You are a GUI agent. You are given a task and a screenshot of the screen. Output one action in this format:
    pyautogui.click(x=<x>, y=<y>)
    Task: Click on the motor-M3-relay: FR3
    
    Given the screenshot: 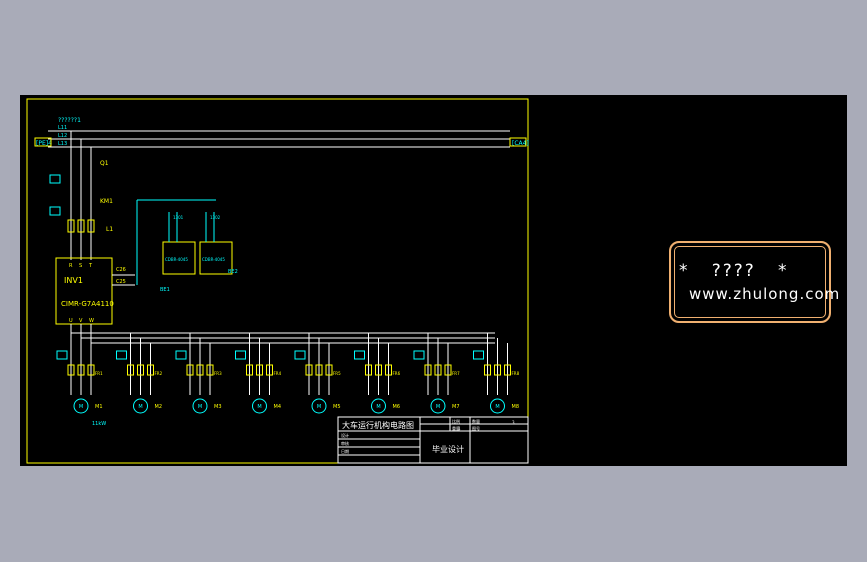 What is the action you would take?
    pyautogui.click(x=218, y=373)
    